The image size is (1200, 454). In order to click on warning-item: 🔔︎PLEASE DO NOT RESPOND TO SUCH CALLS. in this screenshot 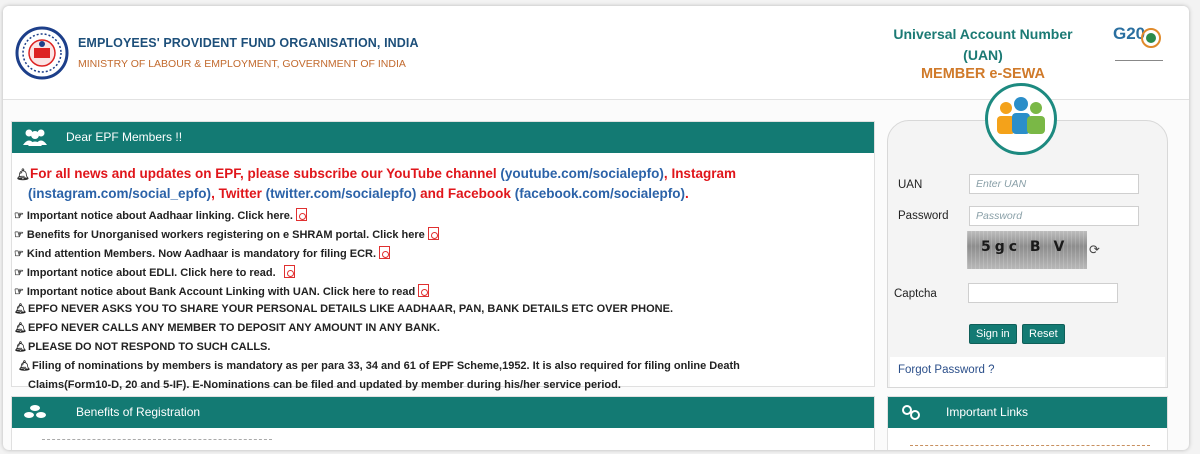, I will do `click(142, 347)`.